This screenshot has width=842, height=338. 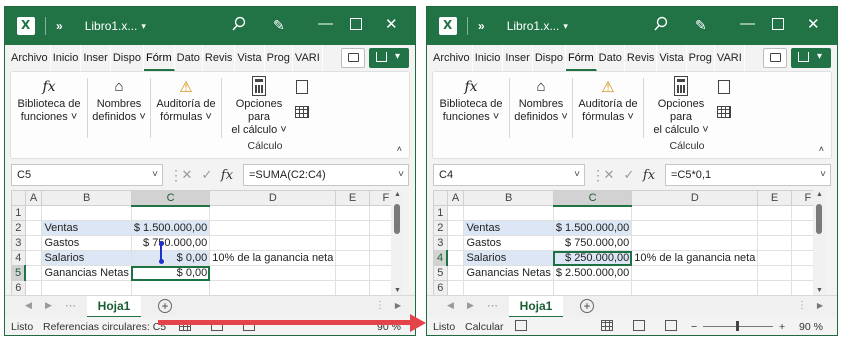 What do you see at coordinates (775, 58) in the screenshot?
I see `comments-button` at bounding box center [775, 58].